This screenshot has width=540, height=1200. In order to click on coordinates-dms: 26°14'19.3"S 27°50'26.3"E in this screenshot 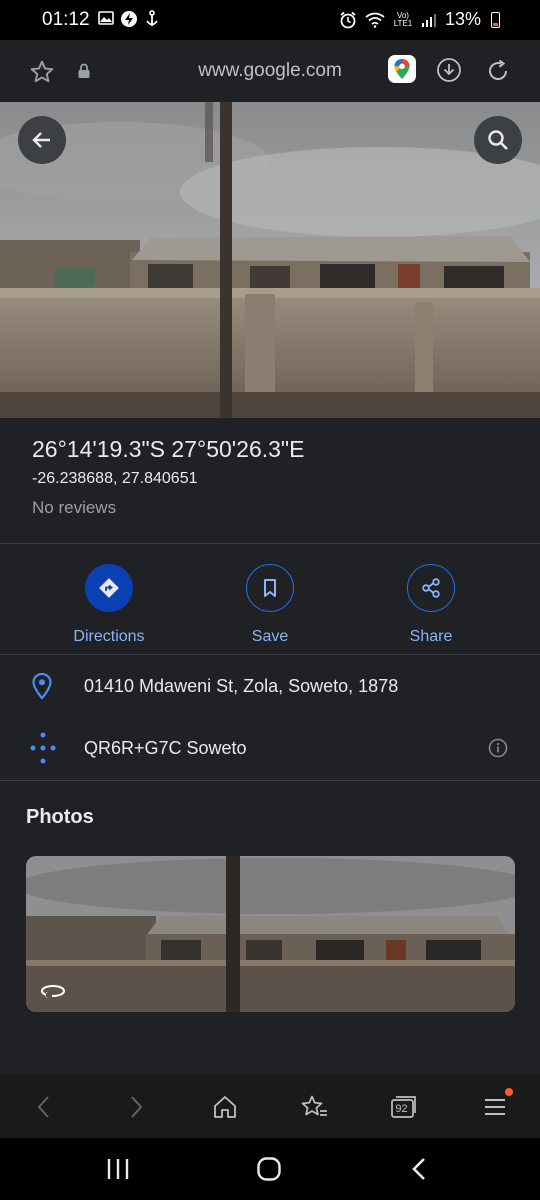, I will do `click(168, 449)`.